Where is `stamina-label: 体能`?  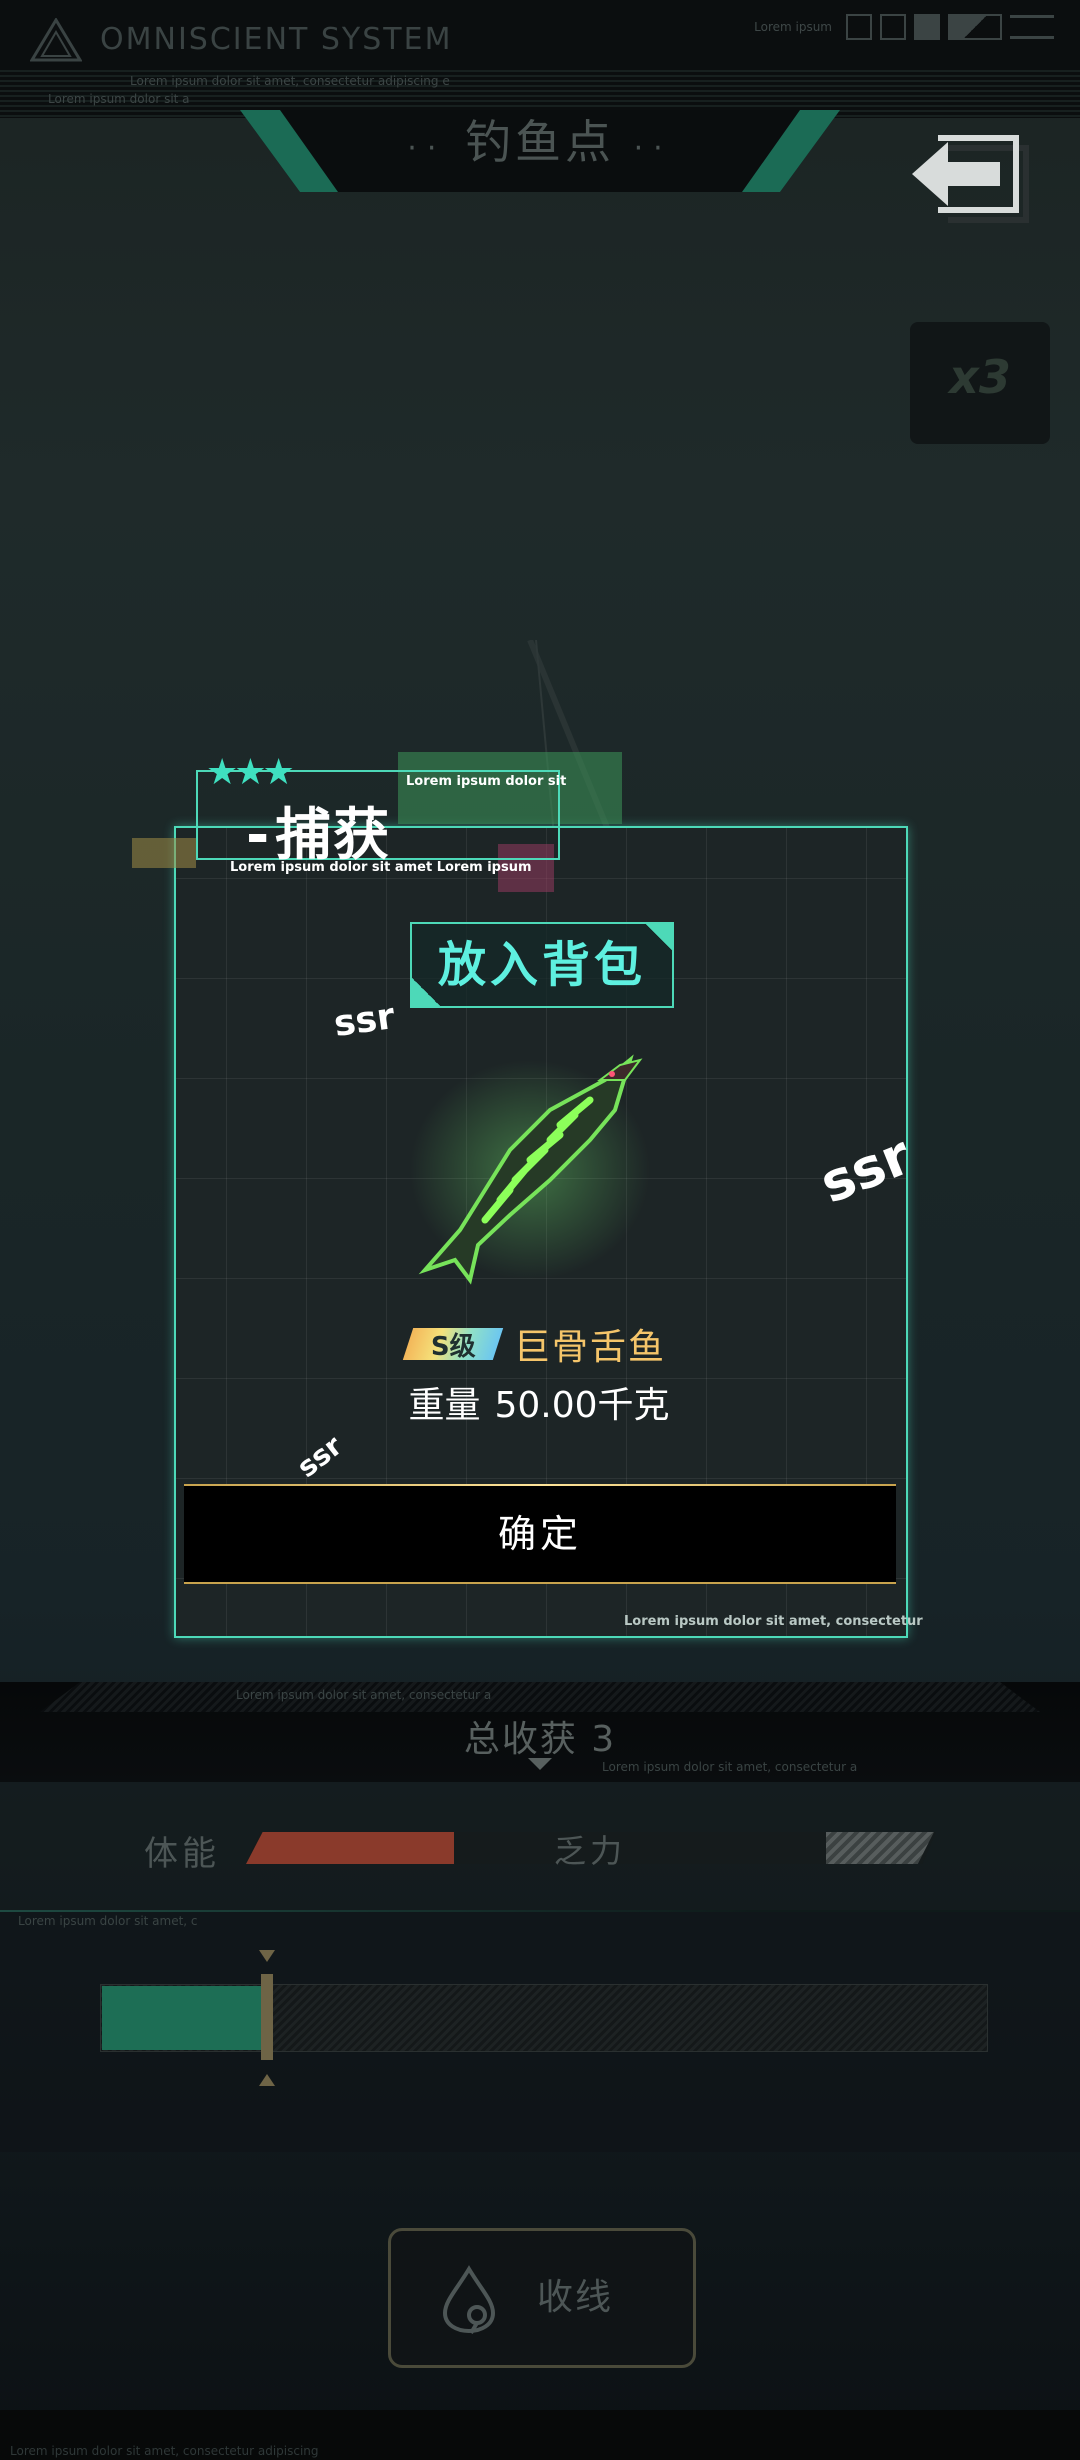
stamina-label: 体能 is located at coordinates (182, 1854).